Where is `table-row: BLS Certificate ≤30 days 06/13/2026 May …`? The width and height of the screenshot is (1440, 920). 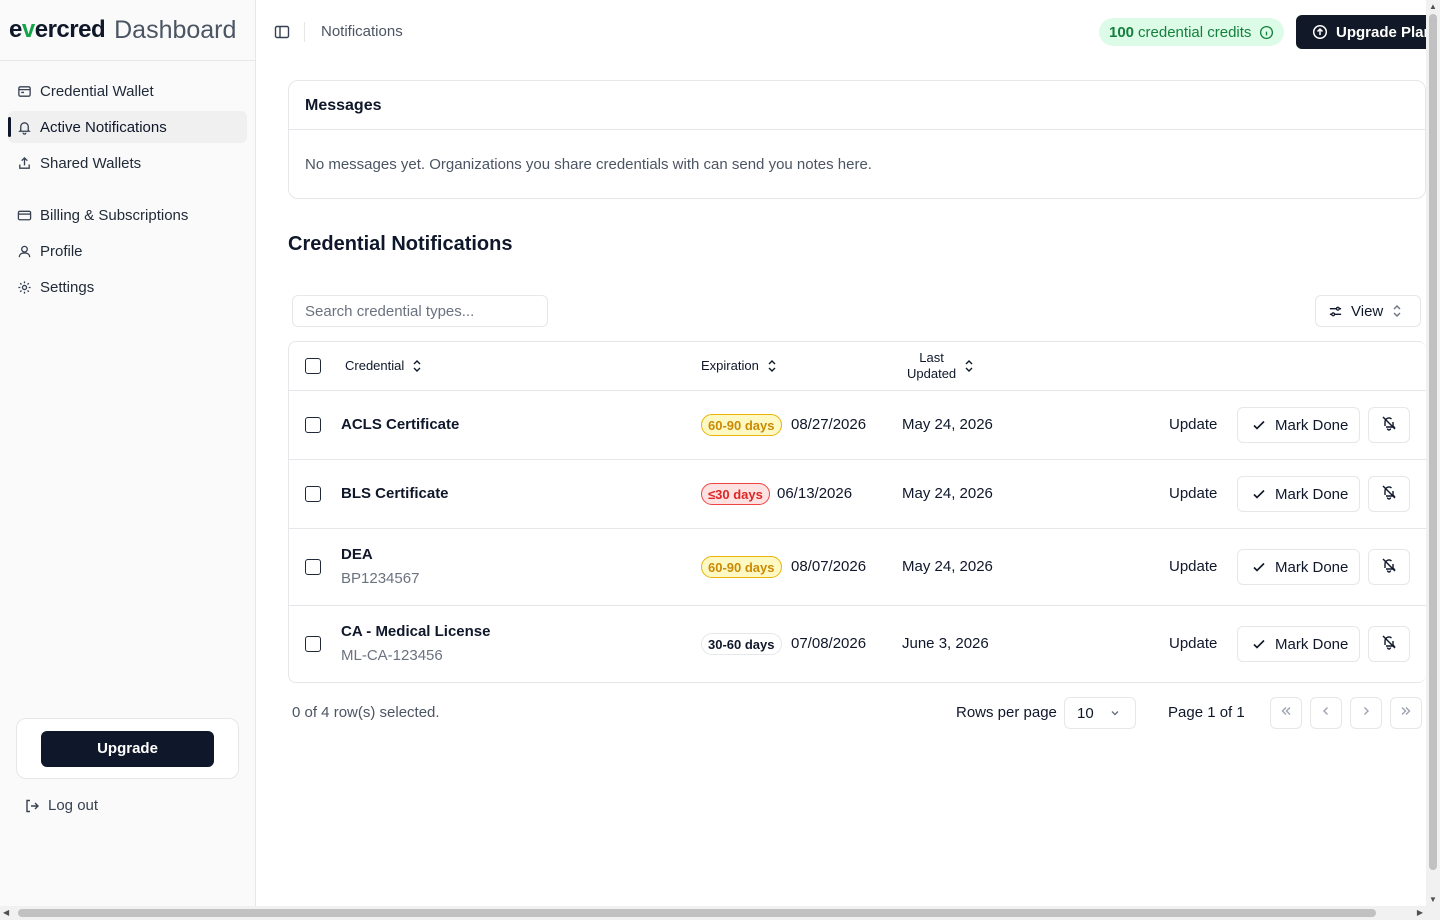 table-row: BLS Certificate ≤30 days 06/13/2026 May … is located at coordinates (857, 494).